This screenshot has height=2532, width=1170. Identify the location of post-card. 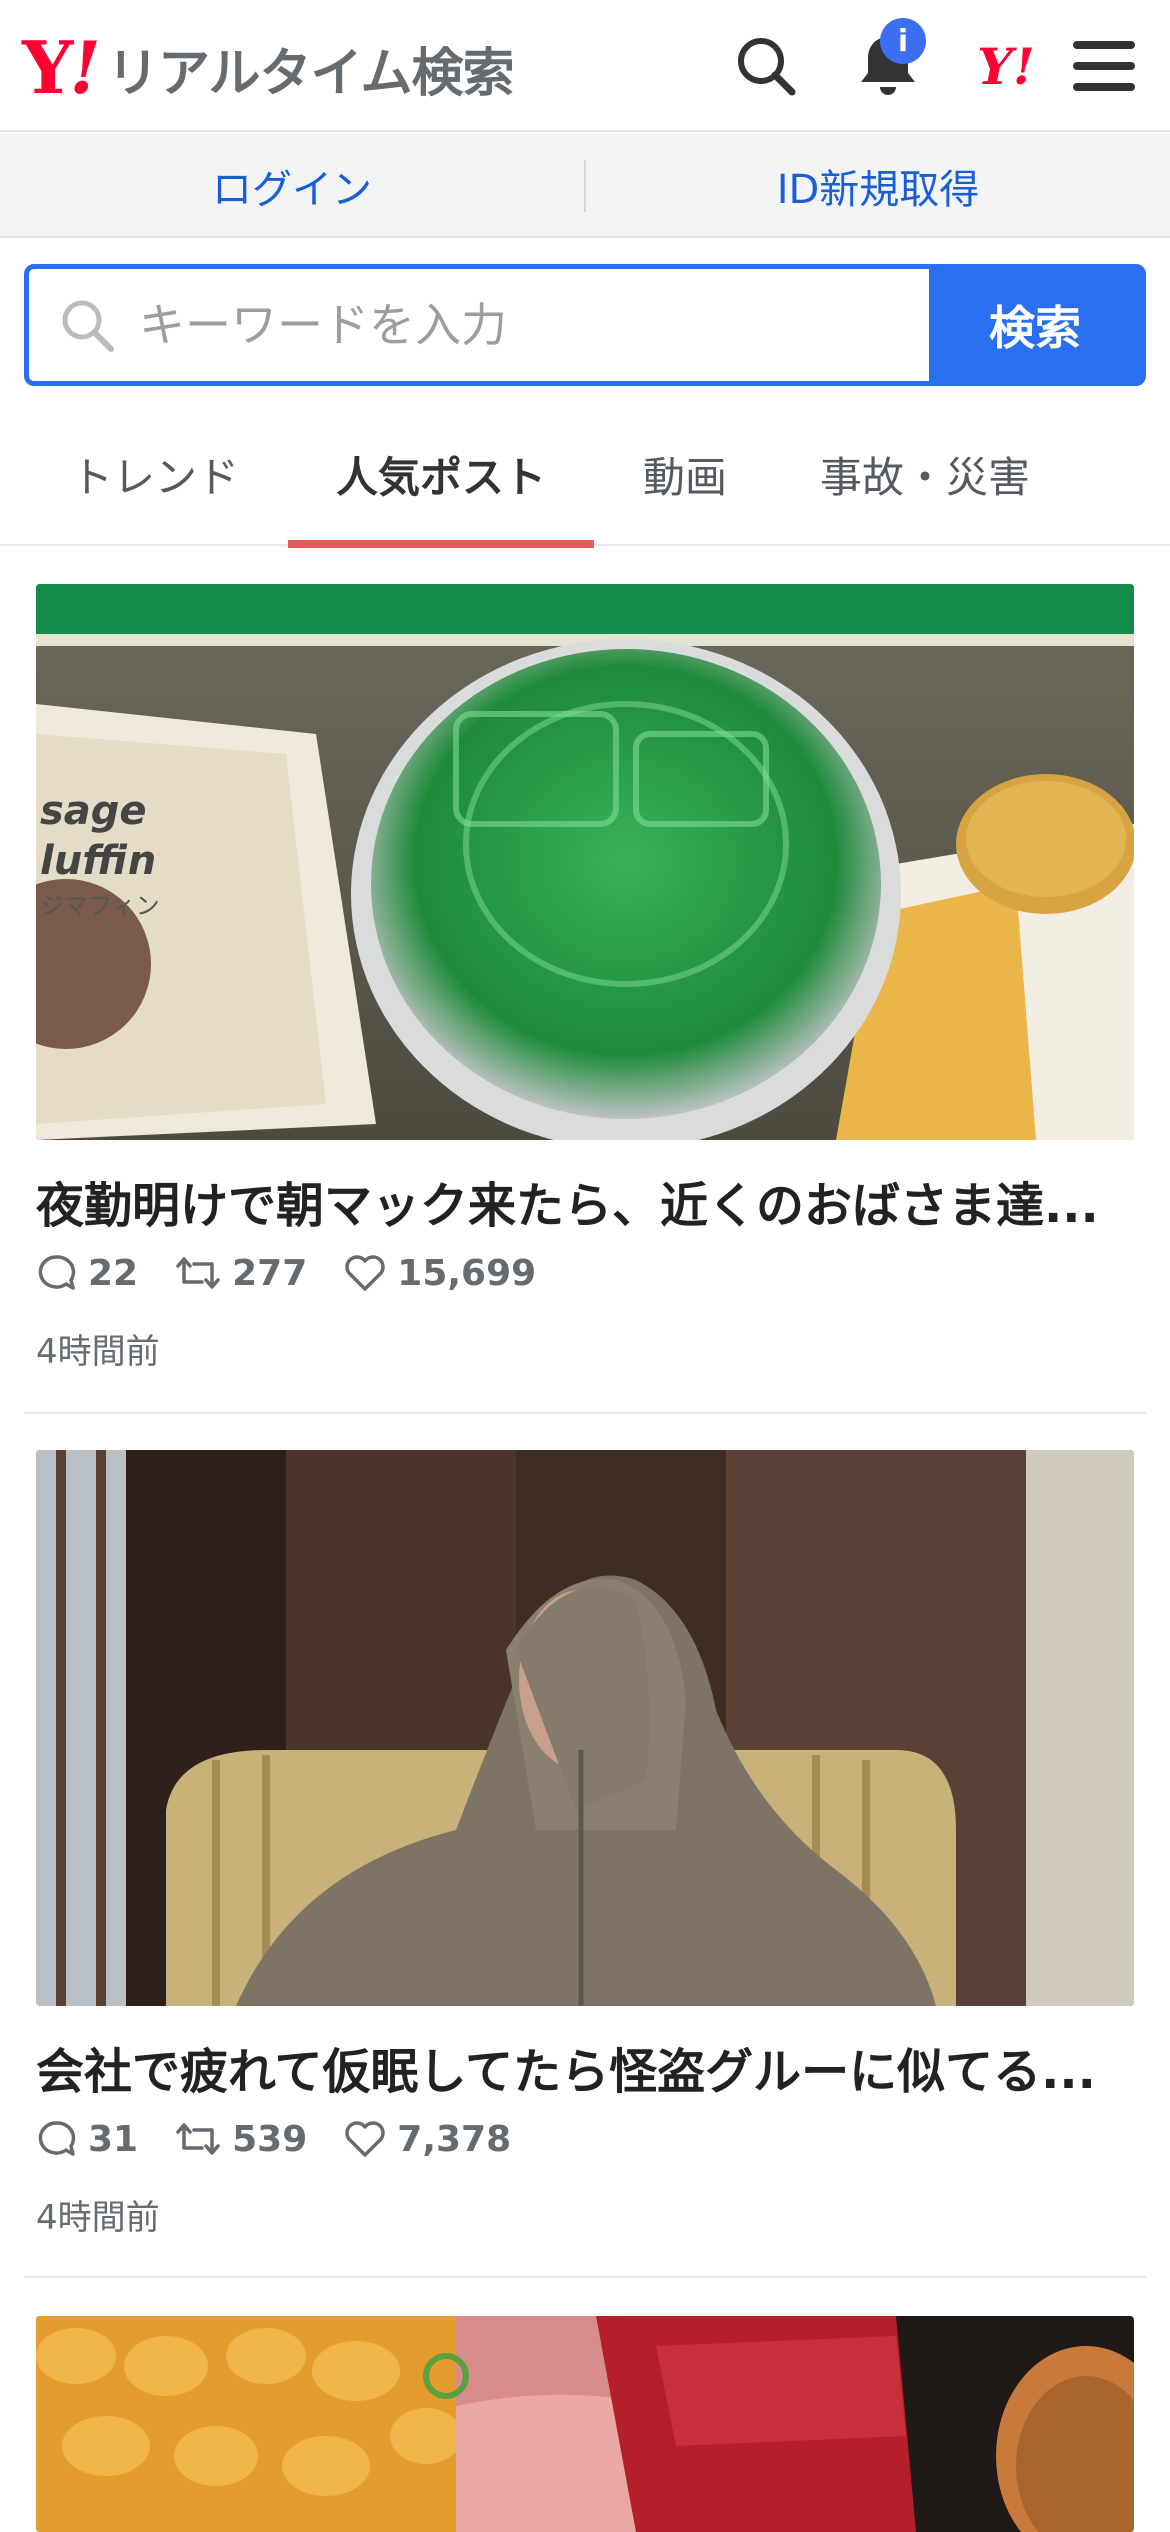
(585, 2424).